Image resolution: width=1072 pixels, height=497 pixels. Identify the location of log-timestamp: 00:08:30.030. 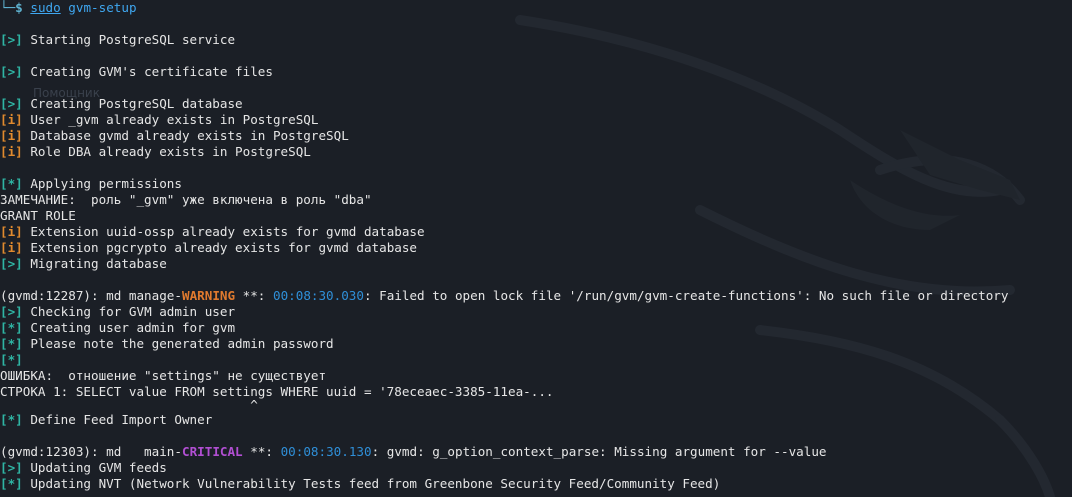
(318, 295).